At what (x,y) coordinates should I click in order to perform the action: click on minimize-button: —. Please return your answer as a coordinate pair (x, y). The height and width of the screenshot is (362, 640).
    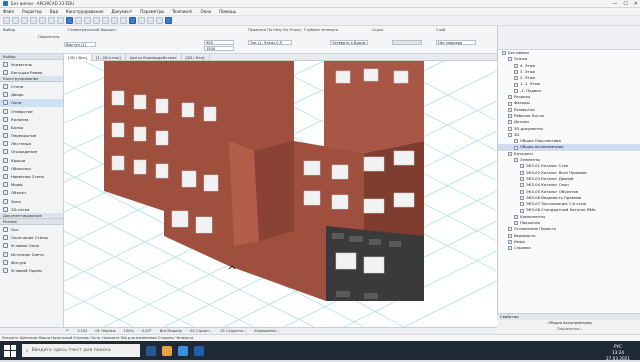
    Looking at the image, I should click on (614, 4).